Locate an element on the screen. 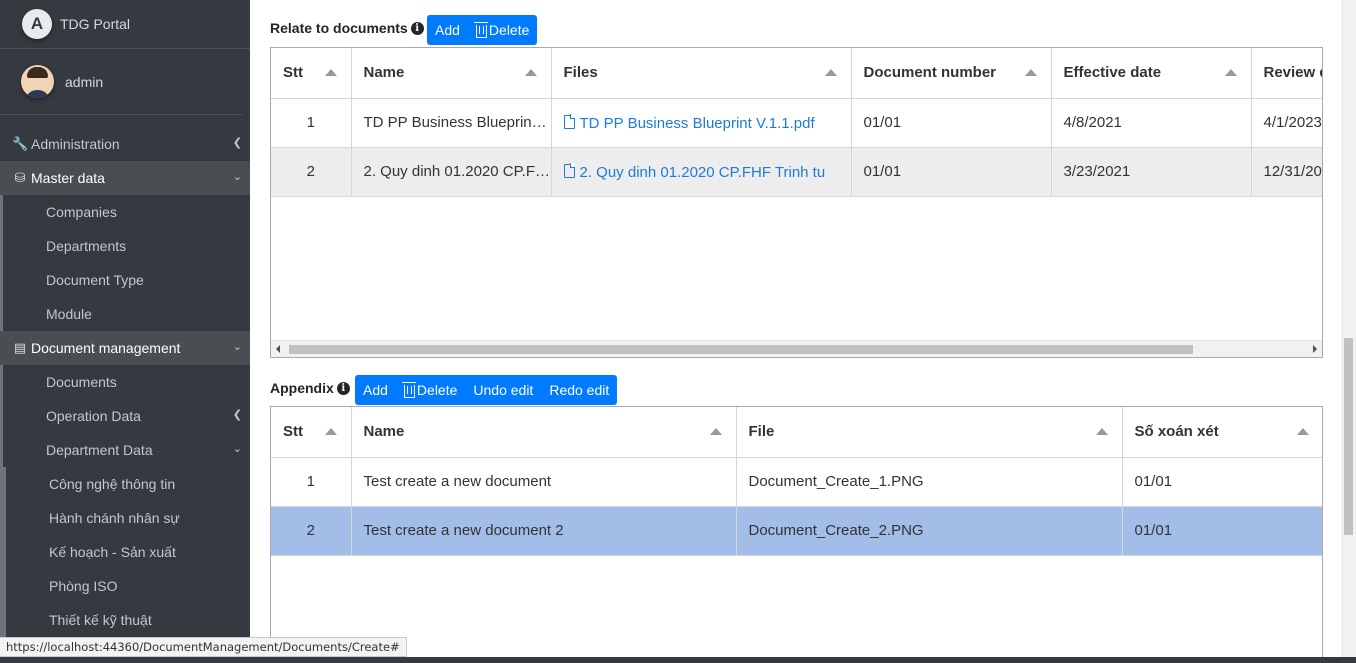 The width and height of the screenshot is (1356, 663). file-link: 2. Quy dinh 01.2020 CP.FHF Trinh tu is located at coordinates (703, 172).